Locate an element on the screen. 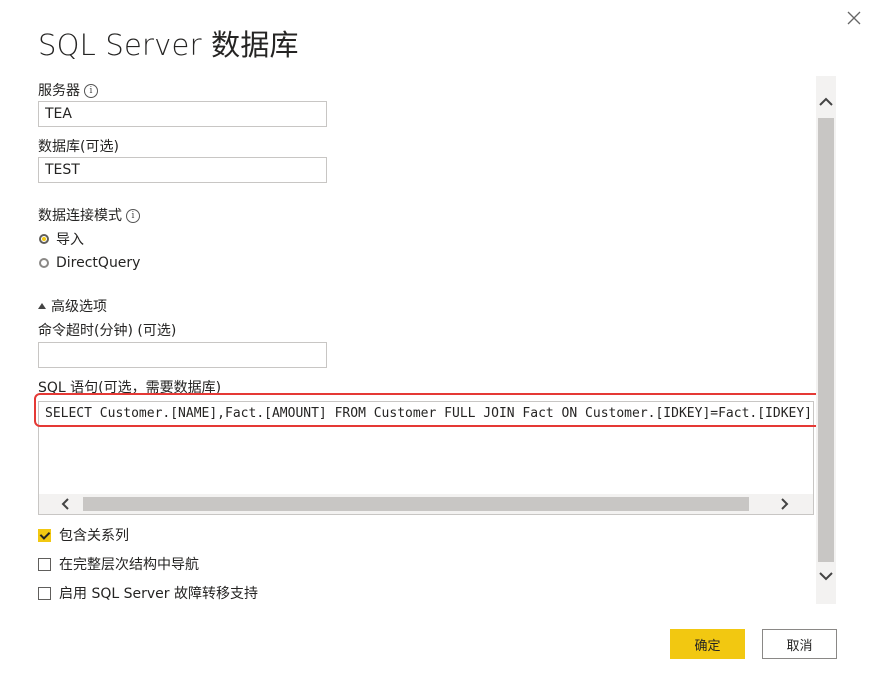  connectivity-label-row: 数据连接模式 i is located at coordinates (89, 215).